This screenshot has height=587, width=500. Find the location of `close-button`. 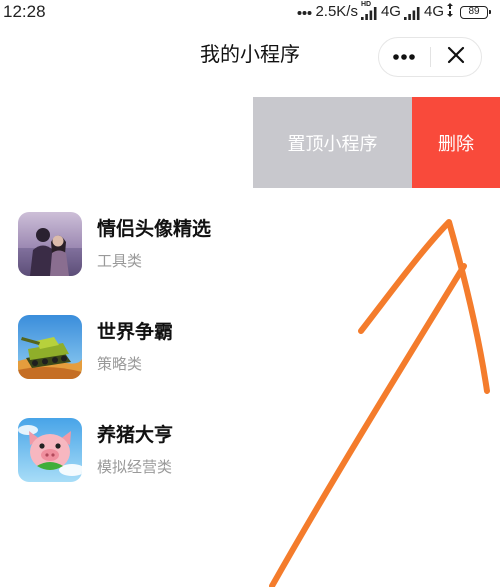

close-button is located at coordinates (455, 57).